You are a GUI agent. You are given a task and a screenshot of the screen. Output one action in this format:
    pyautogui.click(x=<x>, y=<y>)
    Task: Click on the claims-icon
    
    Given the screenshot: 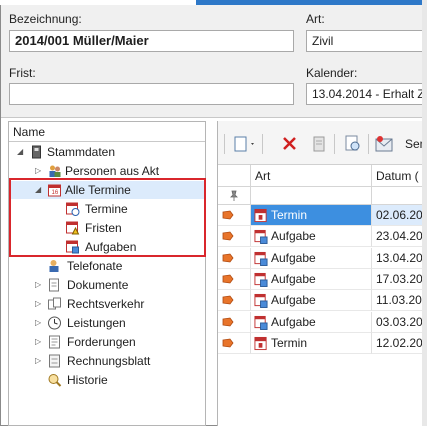 What is the action you would take?
    pyautogui.click(x=54, y=342)
    